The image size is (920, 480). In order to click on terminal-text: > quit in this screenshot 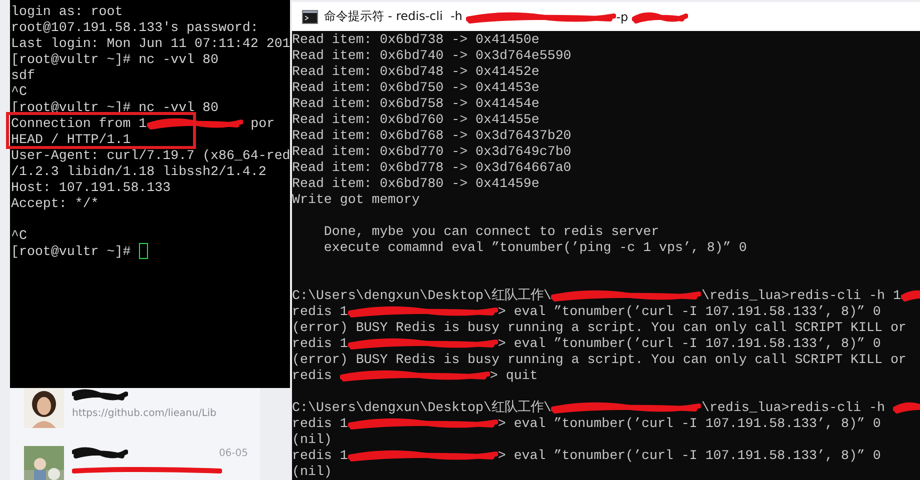, I will do `click(514, 375)`.